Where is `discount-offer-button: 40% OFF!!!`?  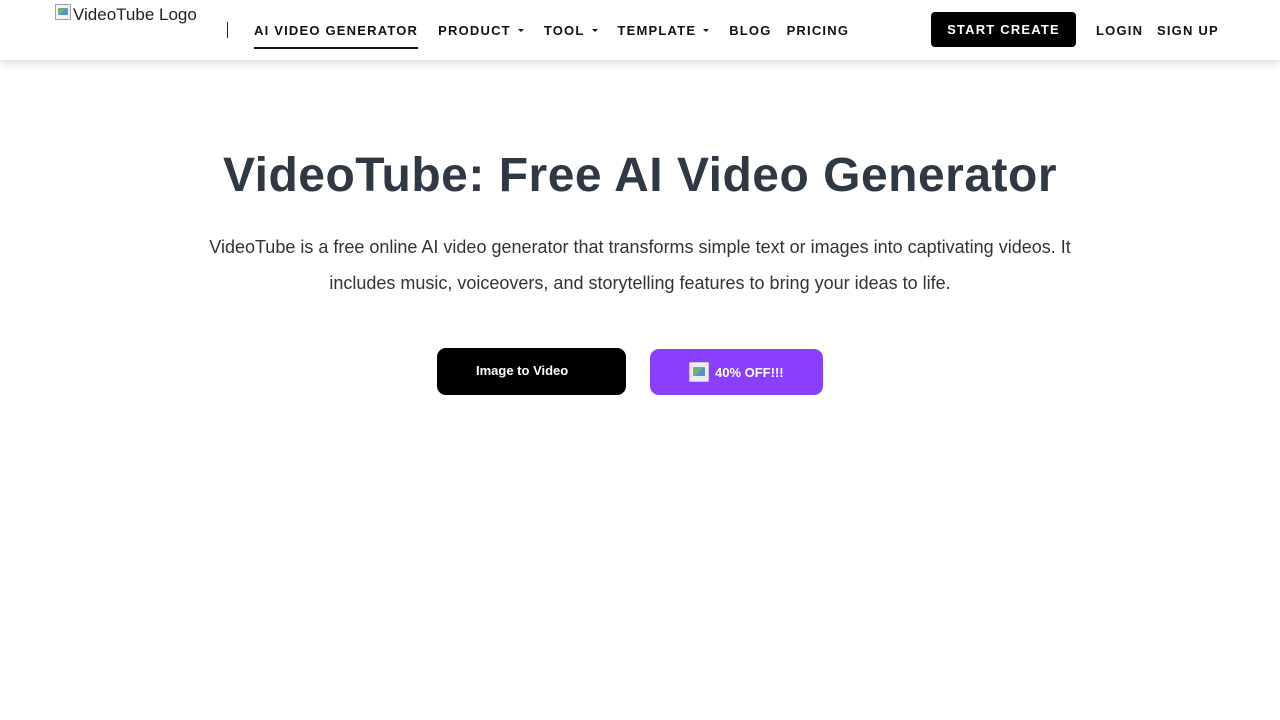
discount-offer-button: 40% OFF!!! is located at coordinates (736, 372).